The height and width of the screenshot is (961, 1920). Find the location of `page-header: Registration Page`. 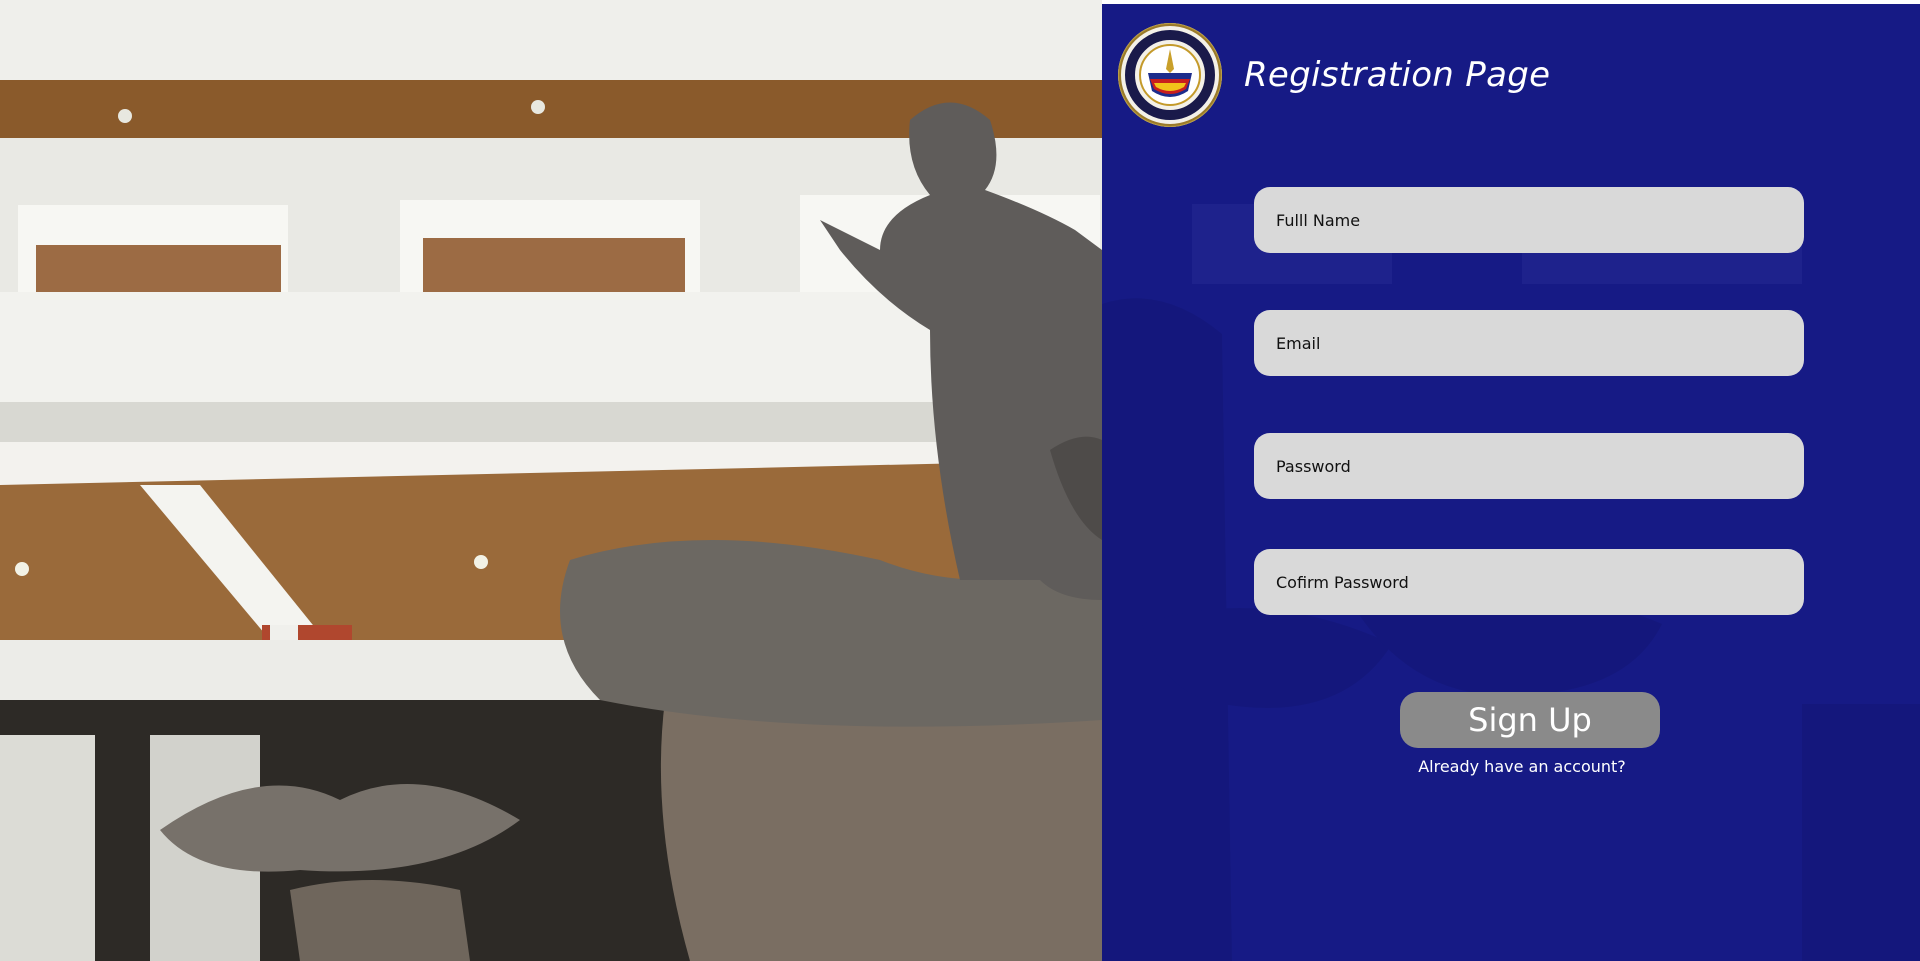

page-header: Registration Page is located at coordinates (1334, 75).